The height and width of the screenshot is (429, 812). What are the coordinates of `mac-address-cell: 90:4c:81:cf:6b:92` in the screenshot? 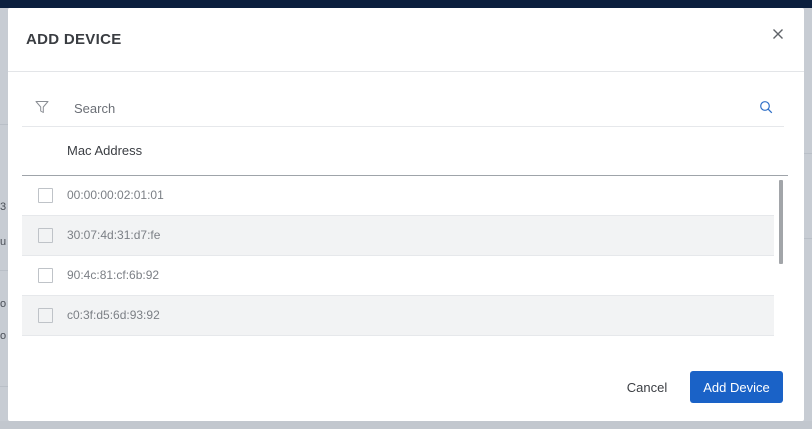 It's located at (113, 275).